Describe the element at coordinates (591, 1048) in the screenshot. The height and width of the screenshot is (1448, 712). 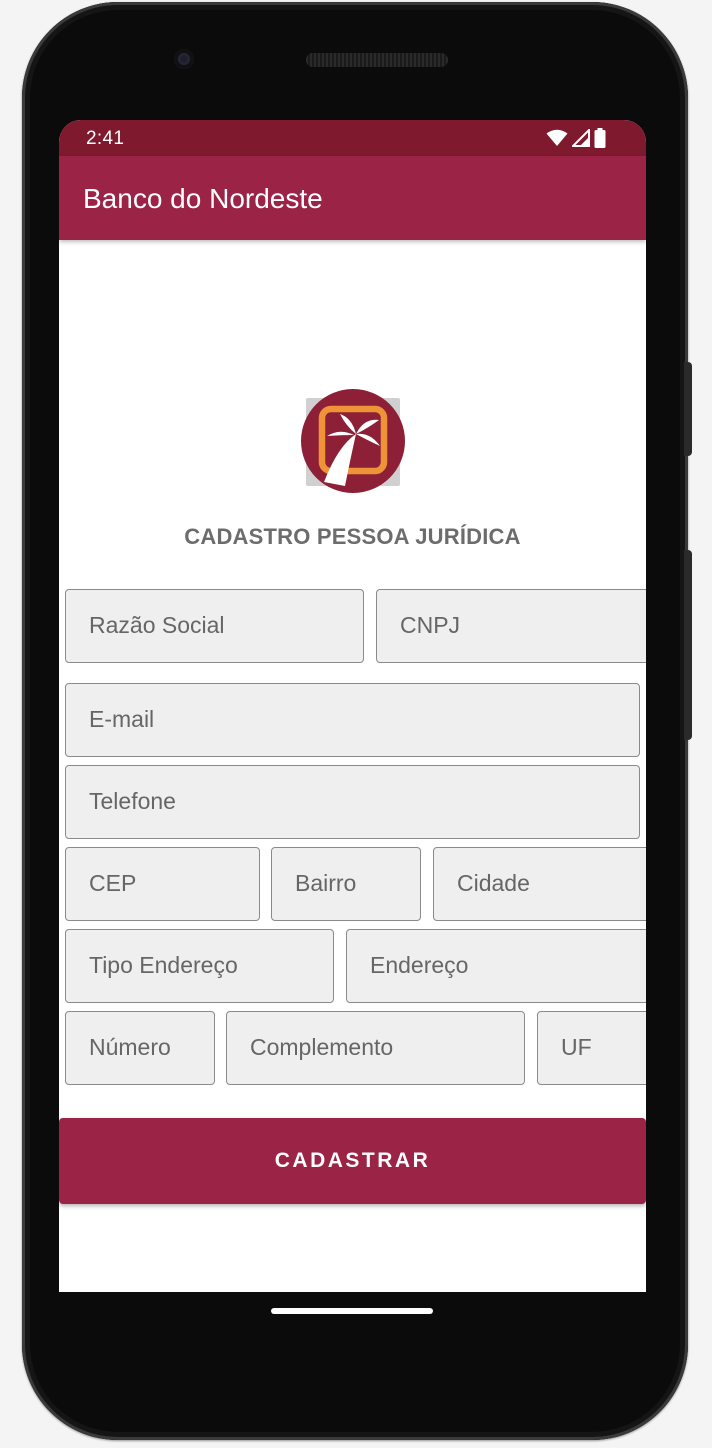
I see `uf-field: UF` at that location.